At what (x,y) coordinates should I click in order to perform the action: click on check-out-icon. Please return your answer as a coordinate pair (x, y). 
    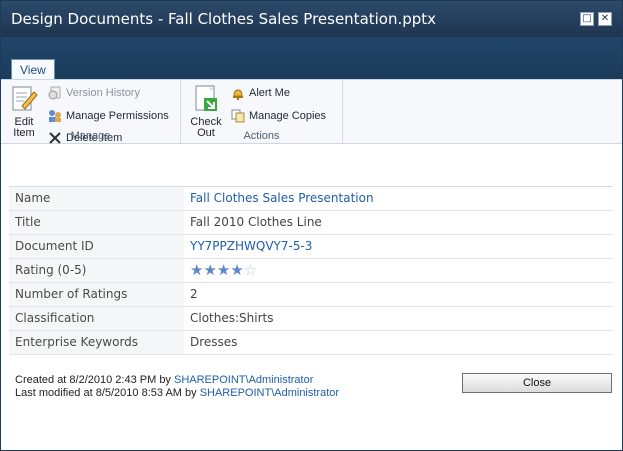
    Looking at the image, I should click on (206, 99).